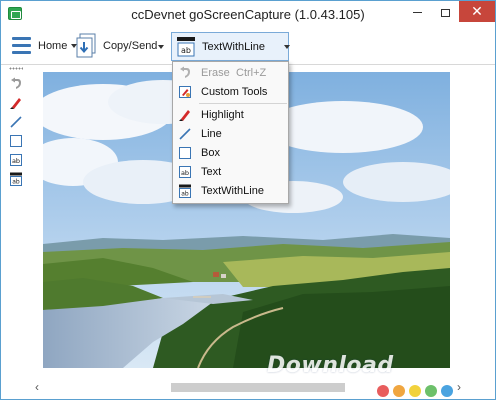 Image resolution: width=496 pixels, height=400 pixels. Describe the element at coordinates (287, 47) in the screenshot. I see `chevron-down-icon` at that location.